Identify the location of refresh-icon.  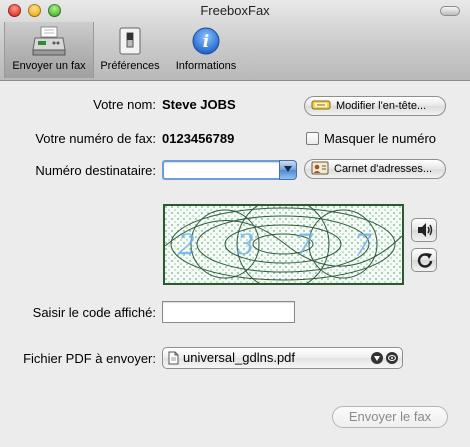
(425, 260).